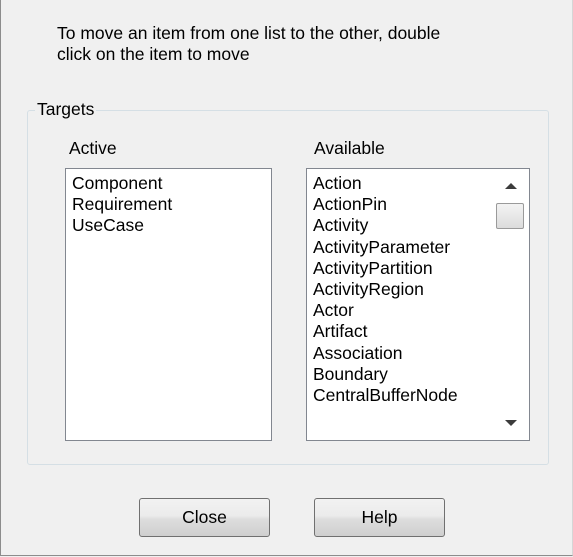 The height and width of the screenshot is (557, 573). What do you see at coordinates (511, 304) in the screenshot?
I see `available-scrollbar` at bounding box center [511, 304].